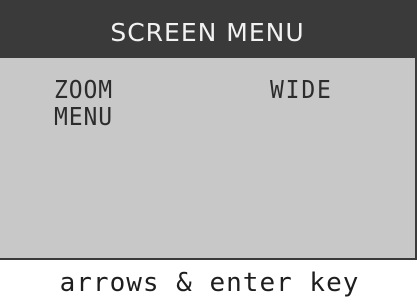 This screenshot has height=302, width=419. What do you see at coordinates (84, 89) in the screenshot?
I see `menu-item-label-line-1: ZOOM` at bounding box center [84, 89].